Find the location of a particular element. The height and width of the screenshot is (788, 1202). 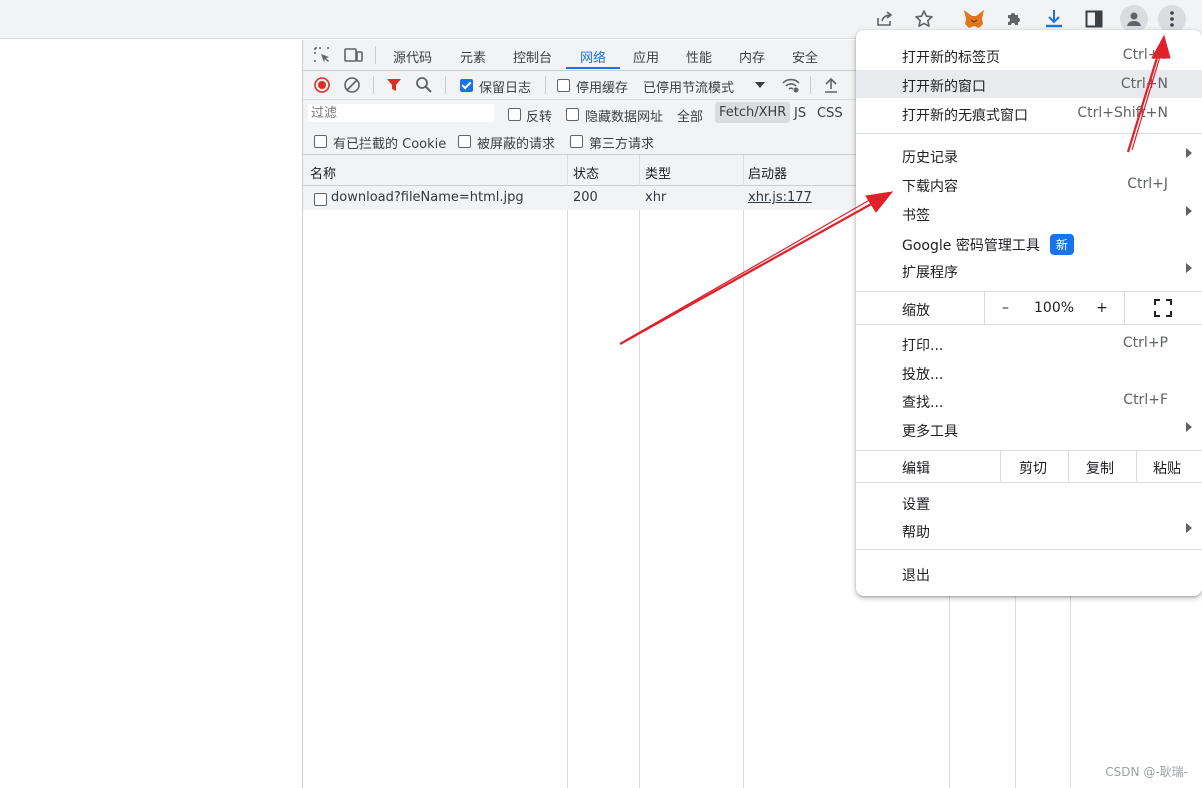

zoom-level: 100% is located at coordinates (1054, 308).